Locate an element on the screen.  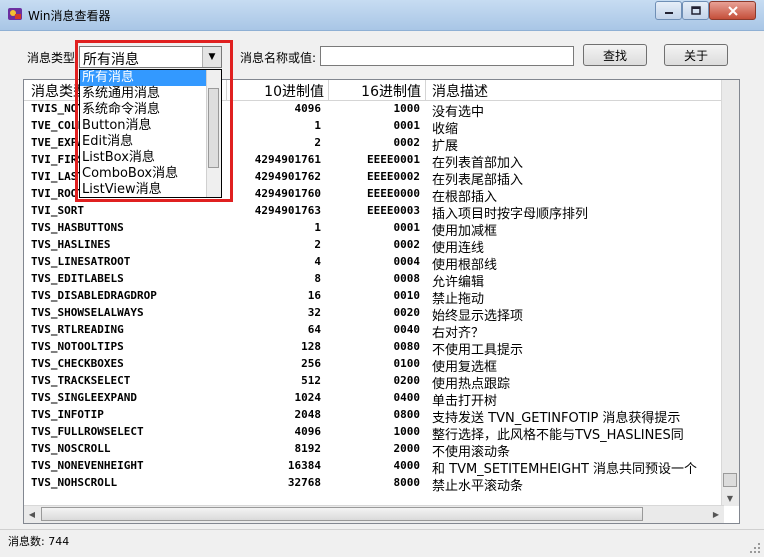
cell-hex: 0004 is located at coordinates (407, 261).